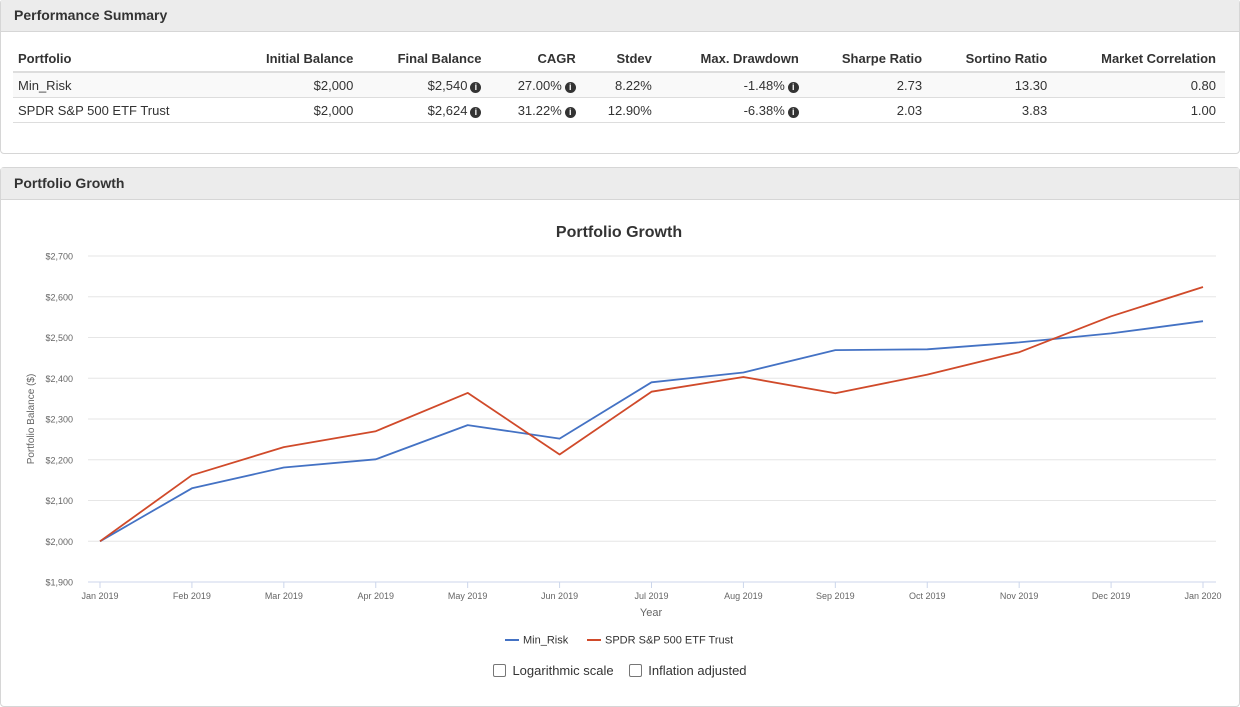 The image size is (1240, 707). Describe the element at coordinates (284, 596) in the screenshot. I see `x-tick-label: Mar 2019` at that location.